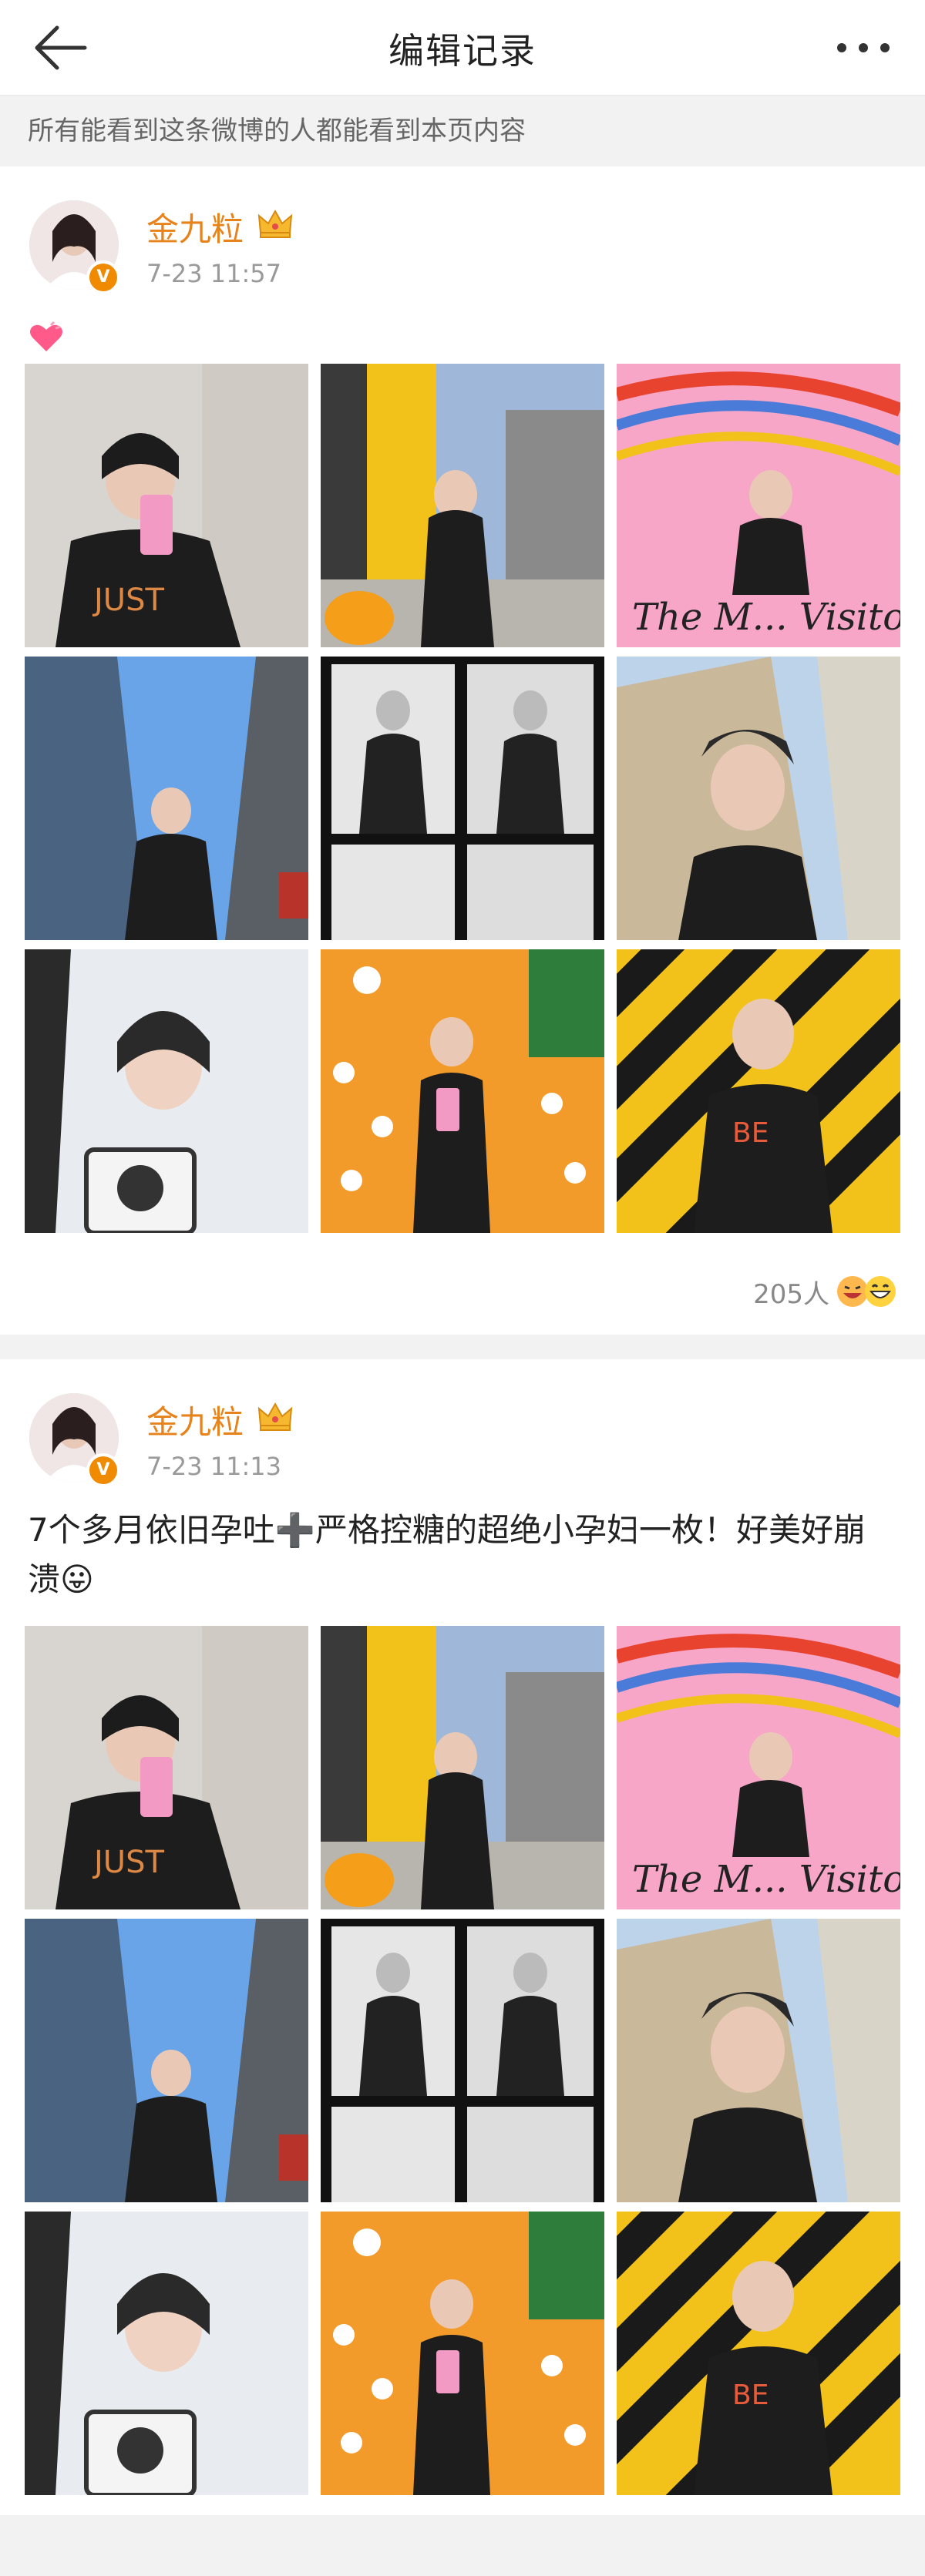 The image size is (925, 2576). What do you see at coordinates (462, 51) in the screenshot?
I see `page-title: 编辑记录` at bounding box center [462, 51].